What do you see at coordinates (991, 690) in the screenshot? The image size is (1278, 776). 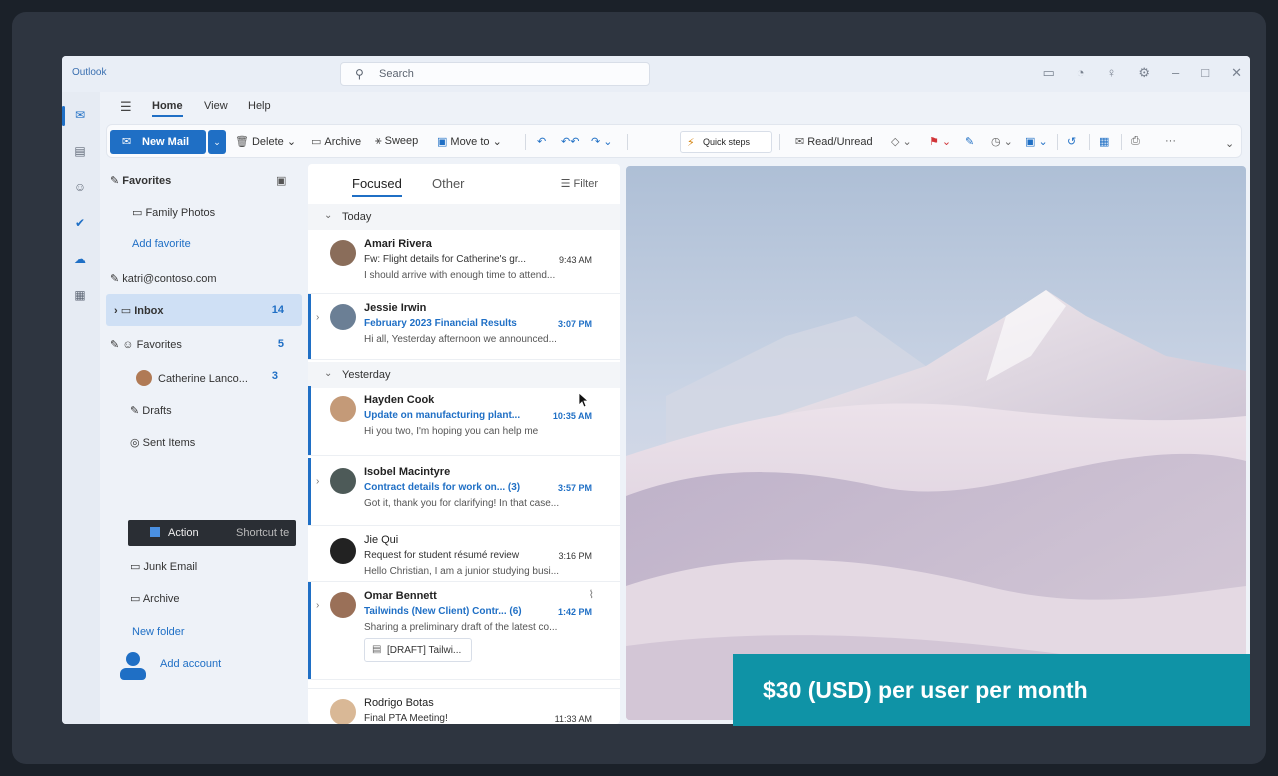 I see `price-banner: $30 (USD) per user per month` at bounding box center [991, 690].